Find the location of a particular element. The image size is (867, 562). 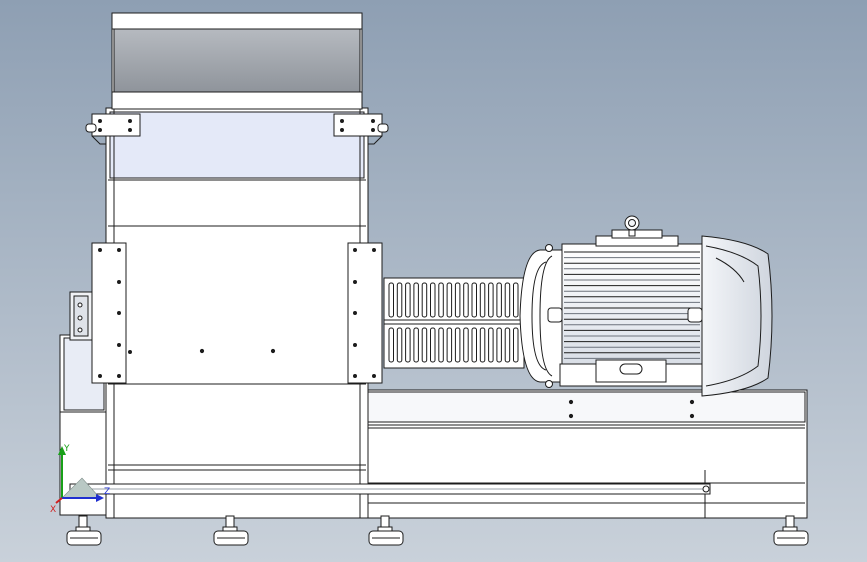

feed-hopper is located at coordinates (237, 61).